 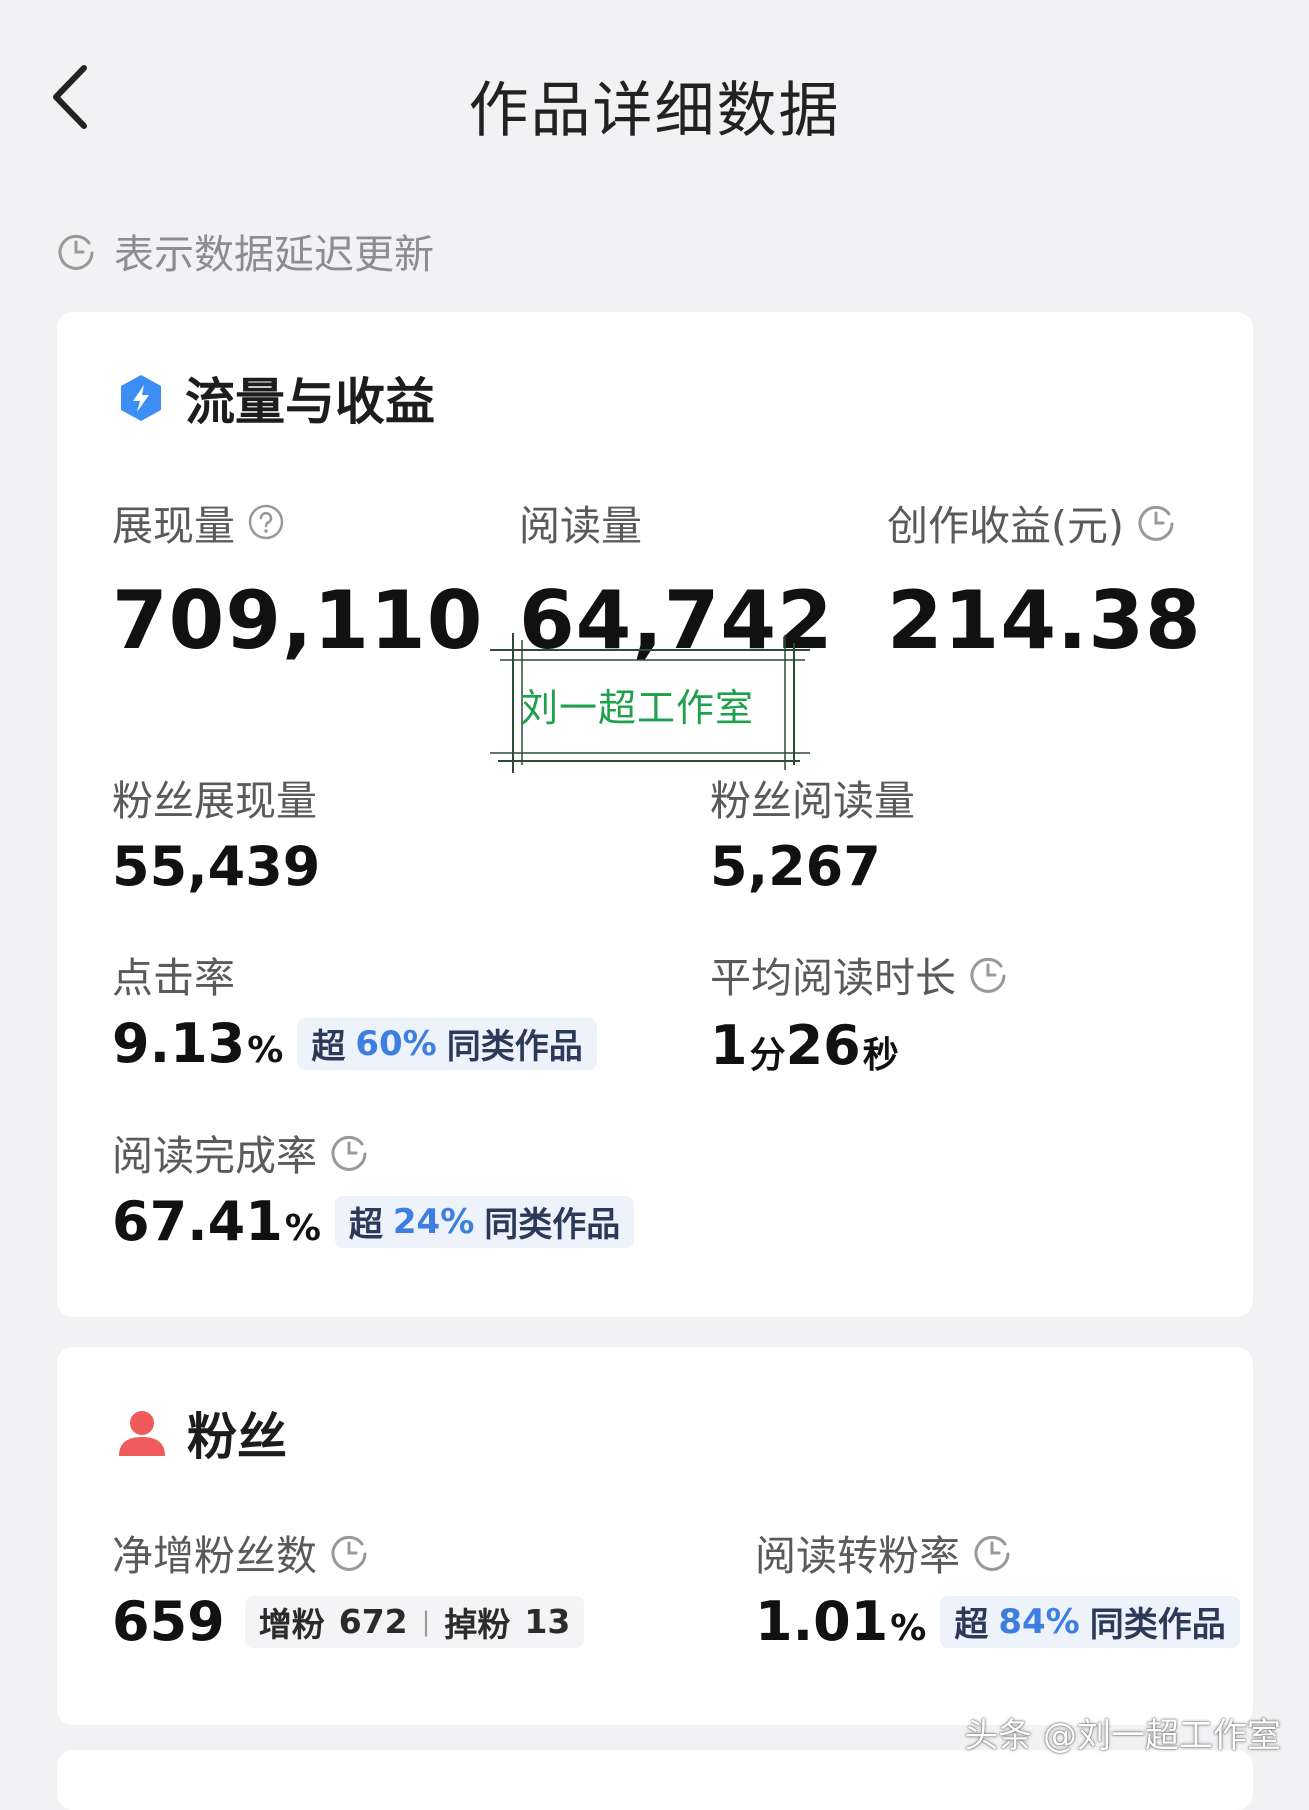 I want to click on minutes-unit: 分, so click(x=767, y=1055).